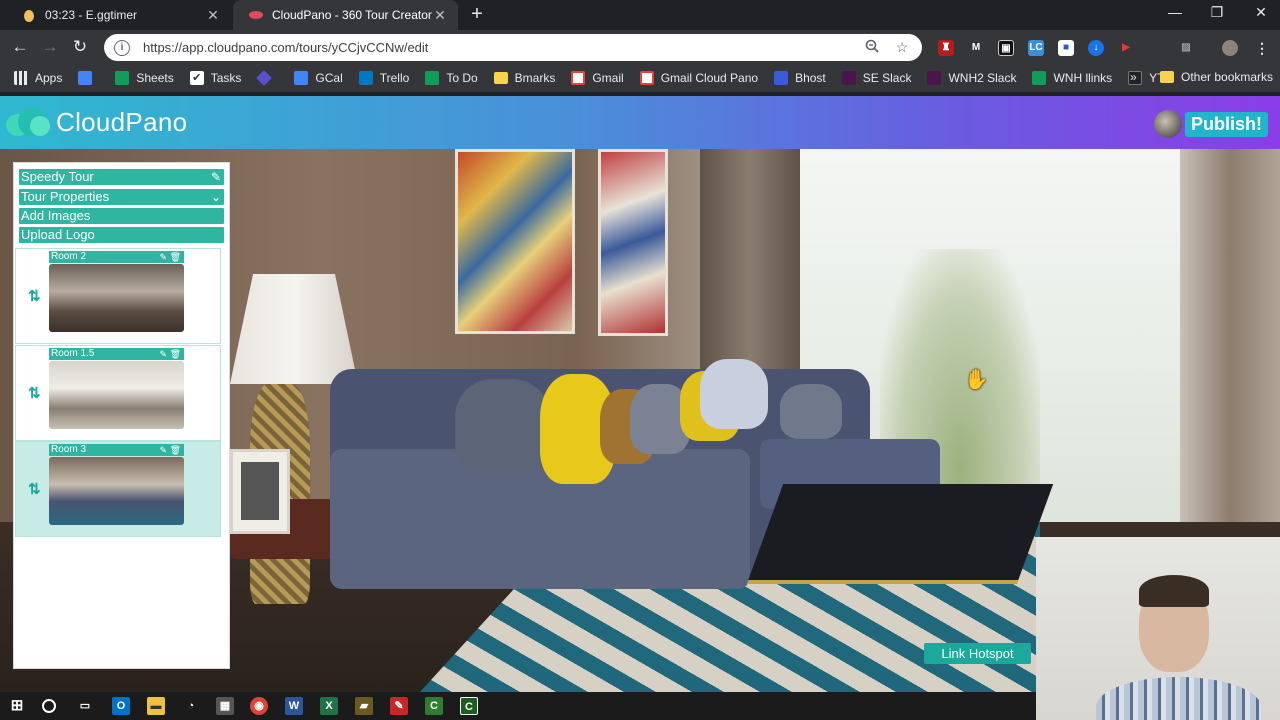 The height and width of the screenshot is (720, 1280). I want to click on tab-cloudpano: CloudPano - 360 Tour Creator ✕, so click(345, 15).